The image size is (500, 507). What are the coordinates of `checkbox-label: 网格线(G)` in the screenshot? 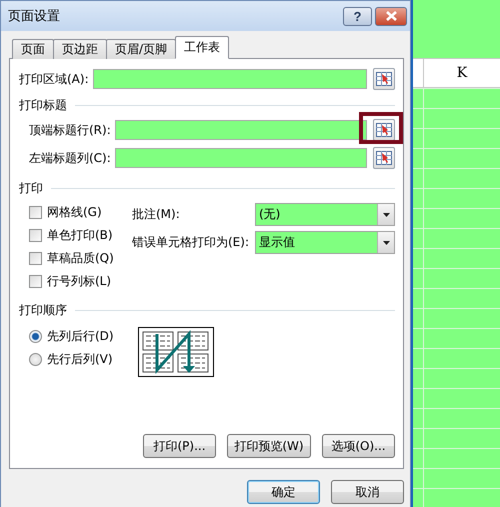 It's located at (74, 212).